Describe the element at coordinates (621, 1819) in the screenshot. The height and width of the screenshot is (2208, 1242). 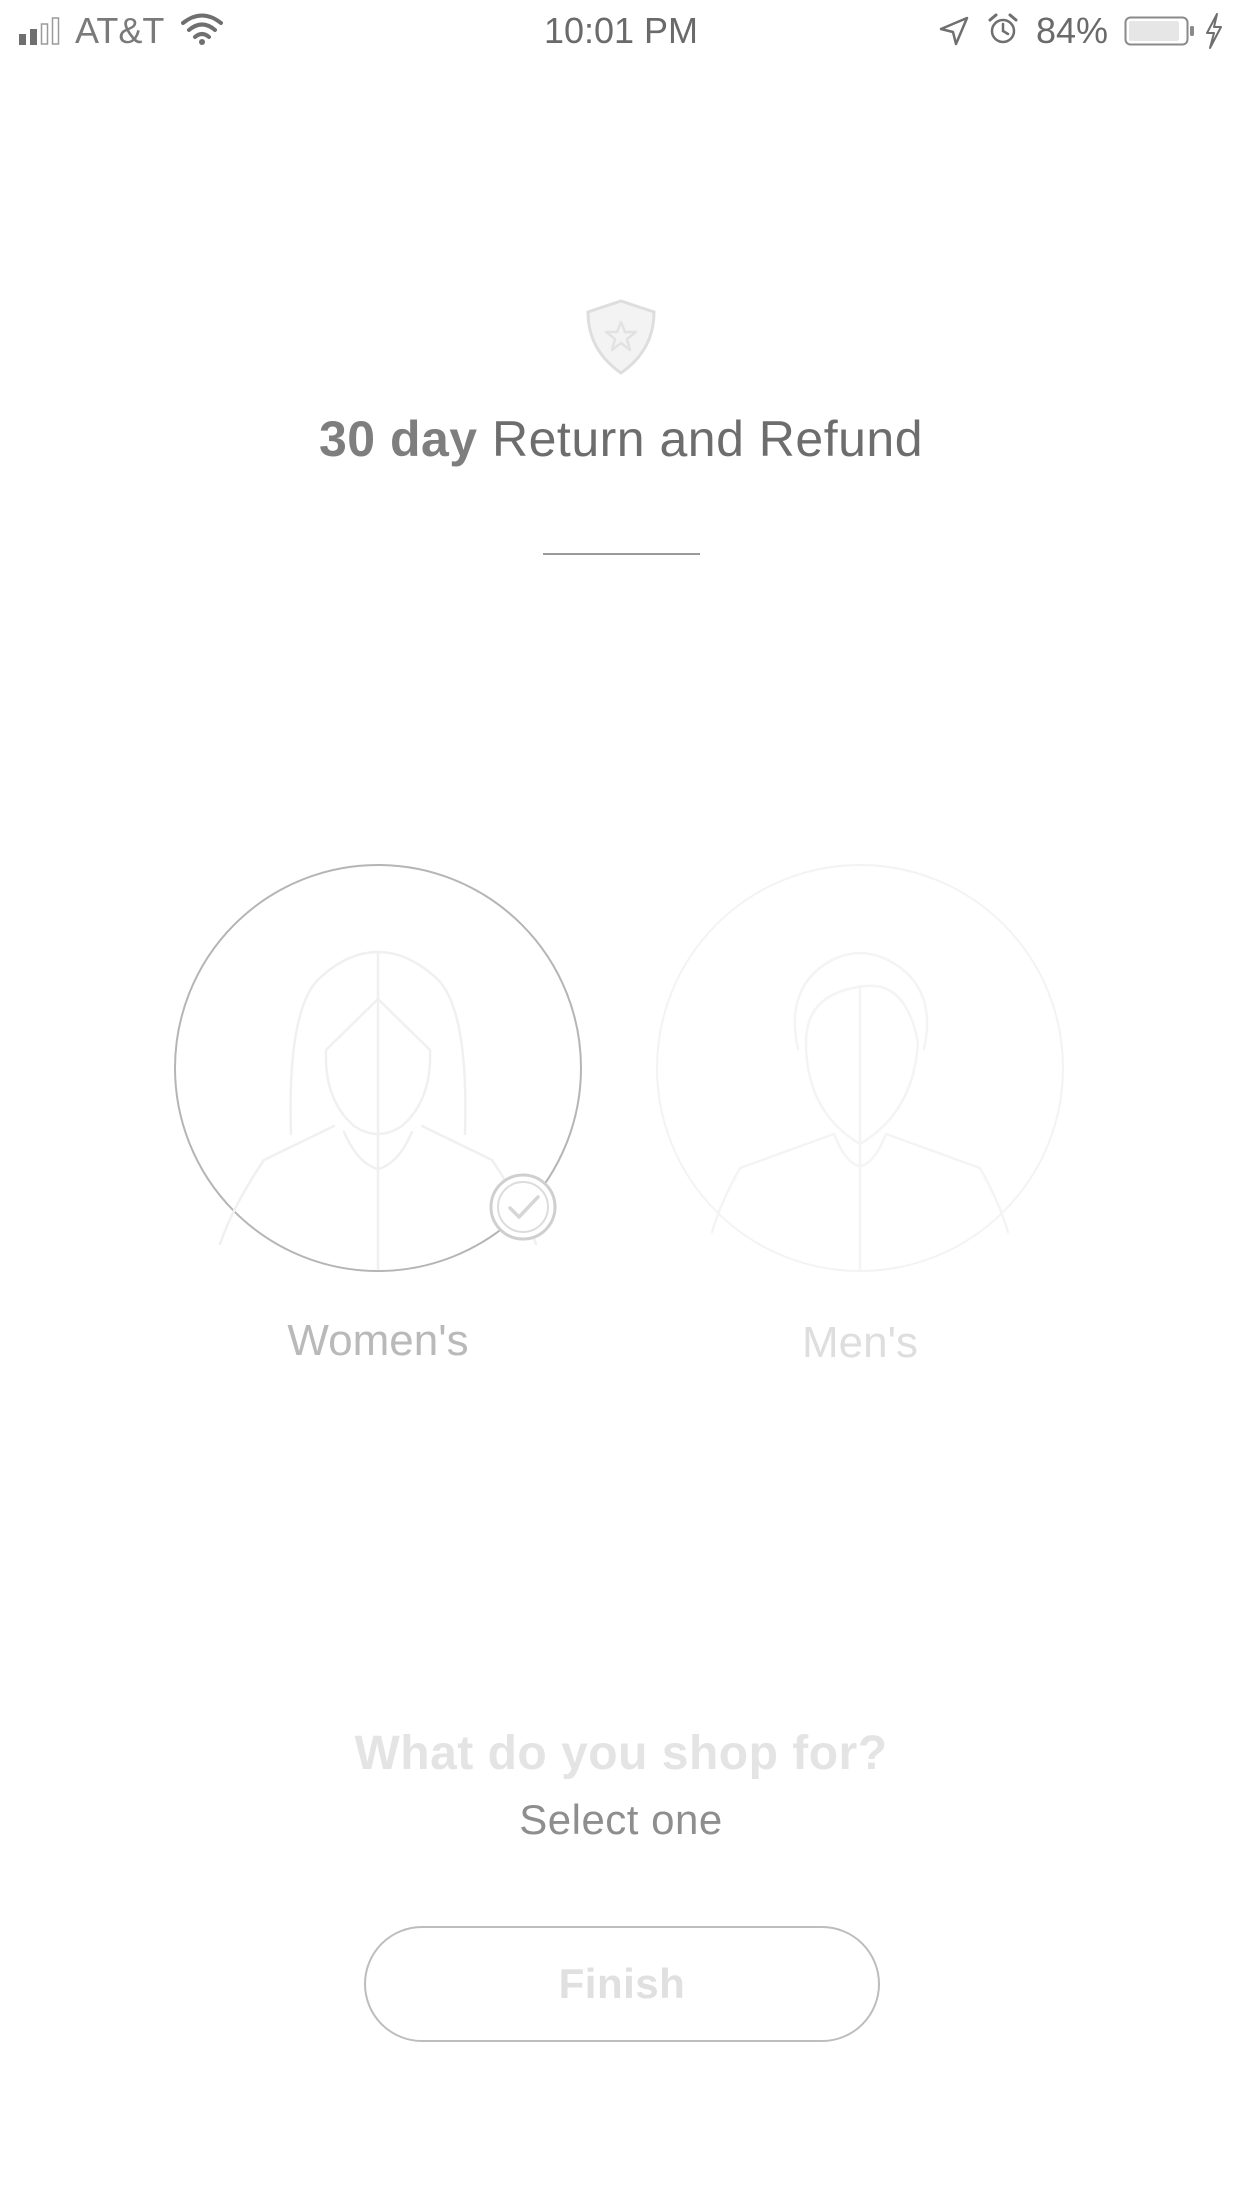
I see `select-one-hint: Select one` at that location.